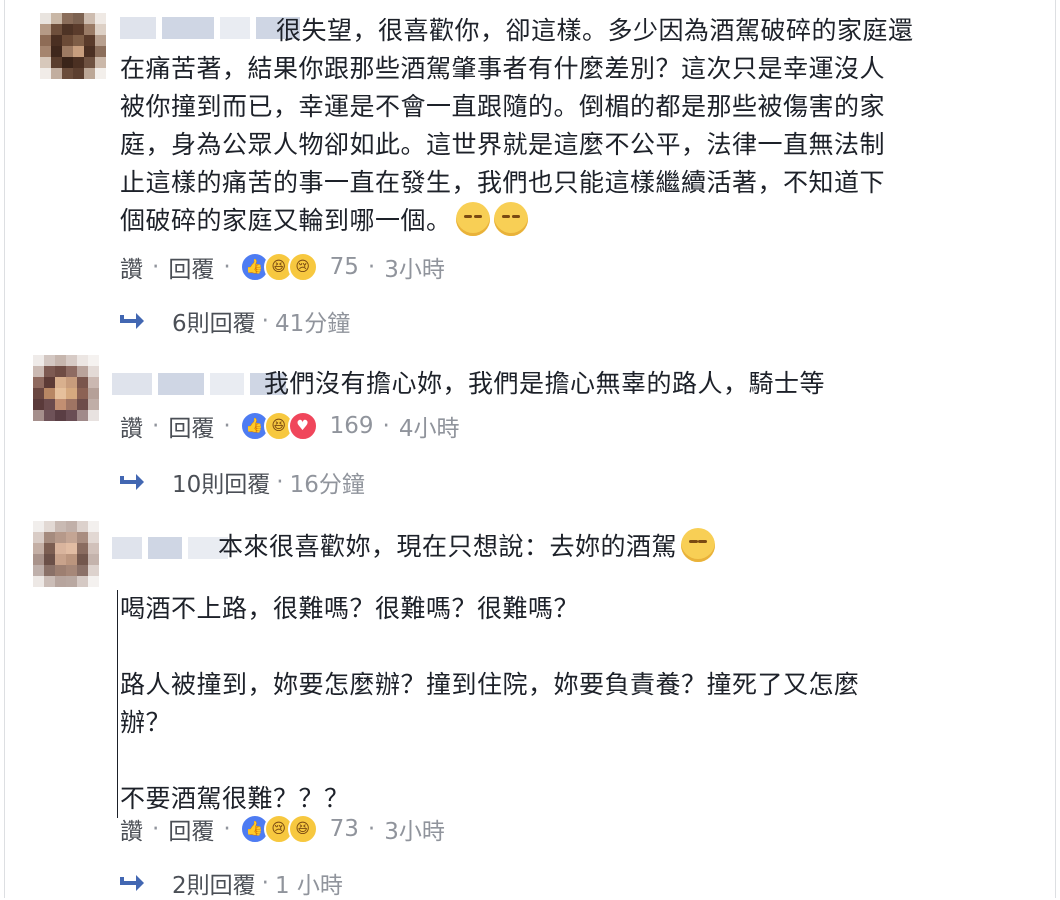  Describe the element at coordinates (312, 324) in the screenshot. I see `replies-timestamp: 41分鐘` at that location.